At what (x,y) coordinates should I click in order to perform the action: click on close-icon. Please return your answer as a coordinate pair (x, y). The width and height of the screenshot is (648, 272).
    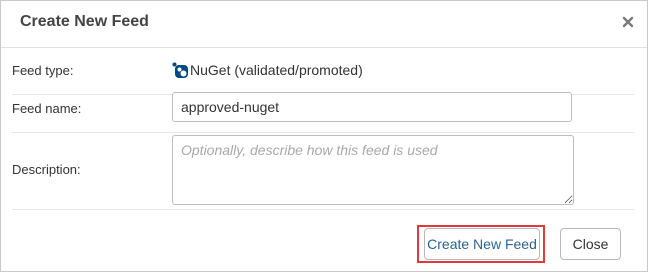
    Looking at the image, I should click on (628, 22).